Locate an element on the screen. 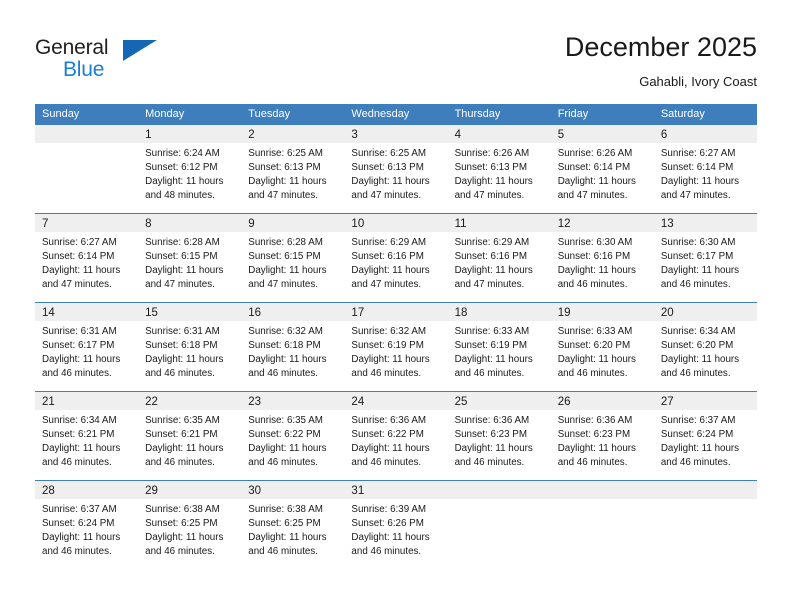 The height and width of the screenshot is (612, 792). day-cell-empty is located at coordinates (499, 525).